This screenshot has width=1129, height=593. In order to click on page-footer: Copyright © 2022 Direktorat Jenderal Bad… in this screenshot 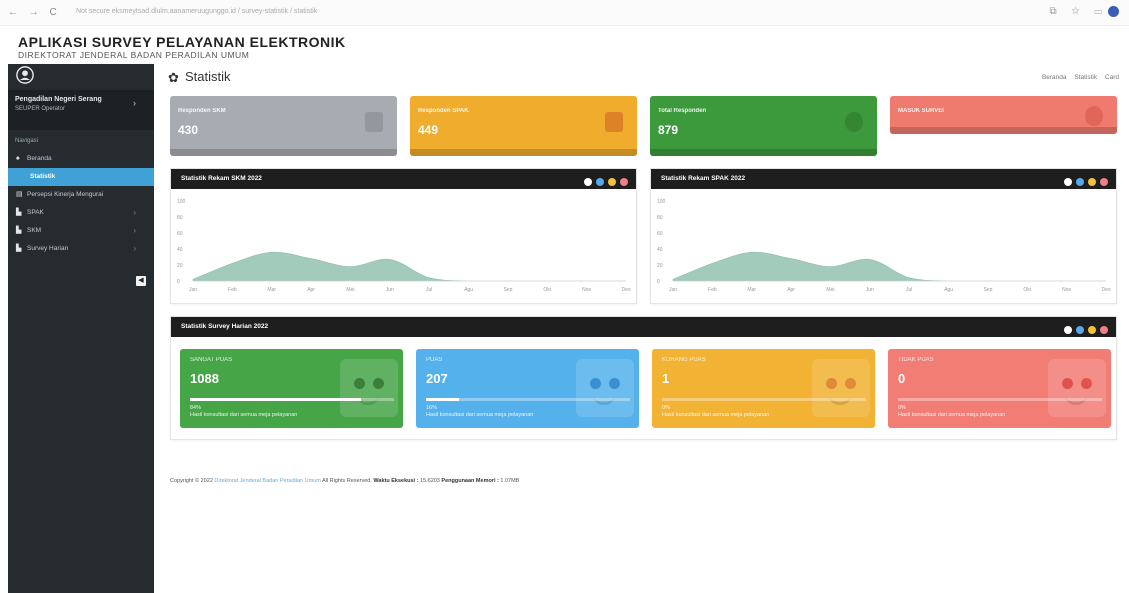, I will do `click(344, 481)`.